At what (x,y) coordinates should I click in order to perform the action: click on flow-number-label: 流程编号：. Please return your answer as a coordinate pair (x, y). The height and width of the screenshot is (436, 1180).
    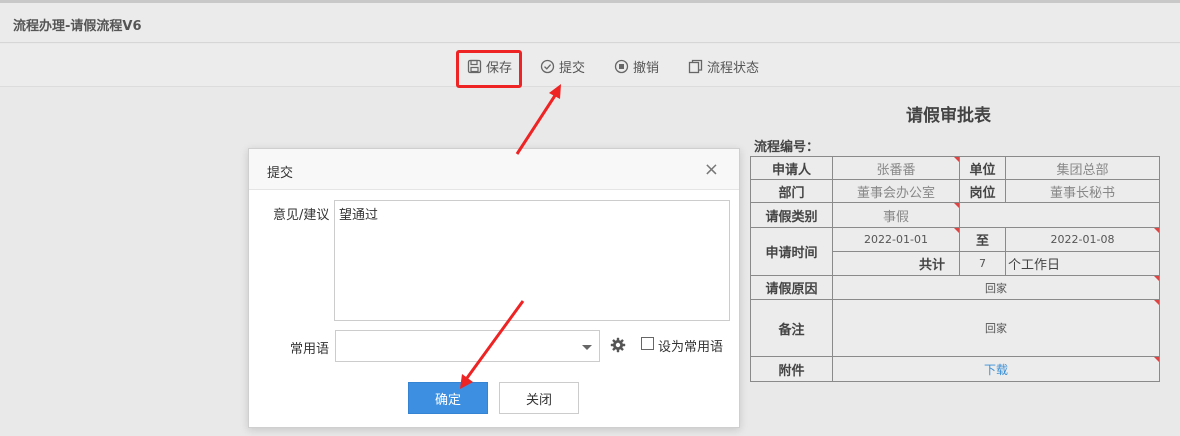
    Looking at the image, I should click on (787, 147).